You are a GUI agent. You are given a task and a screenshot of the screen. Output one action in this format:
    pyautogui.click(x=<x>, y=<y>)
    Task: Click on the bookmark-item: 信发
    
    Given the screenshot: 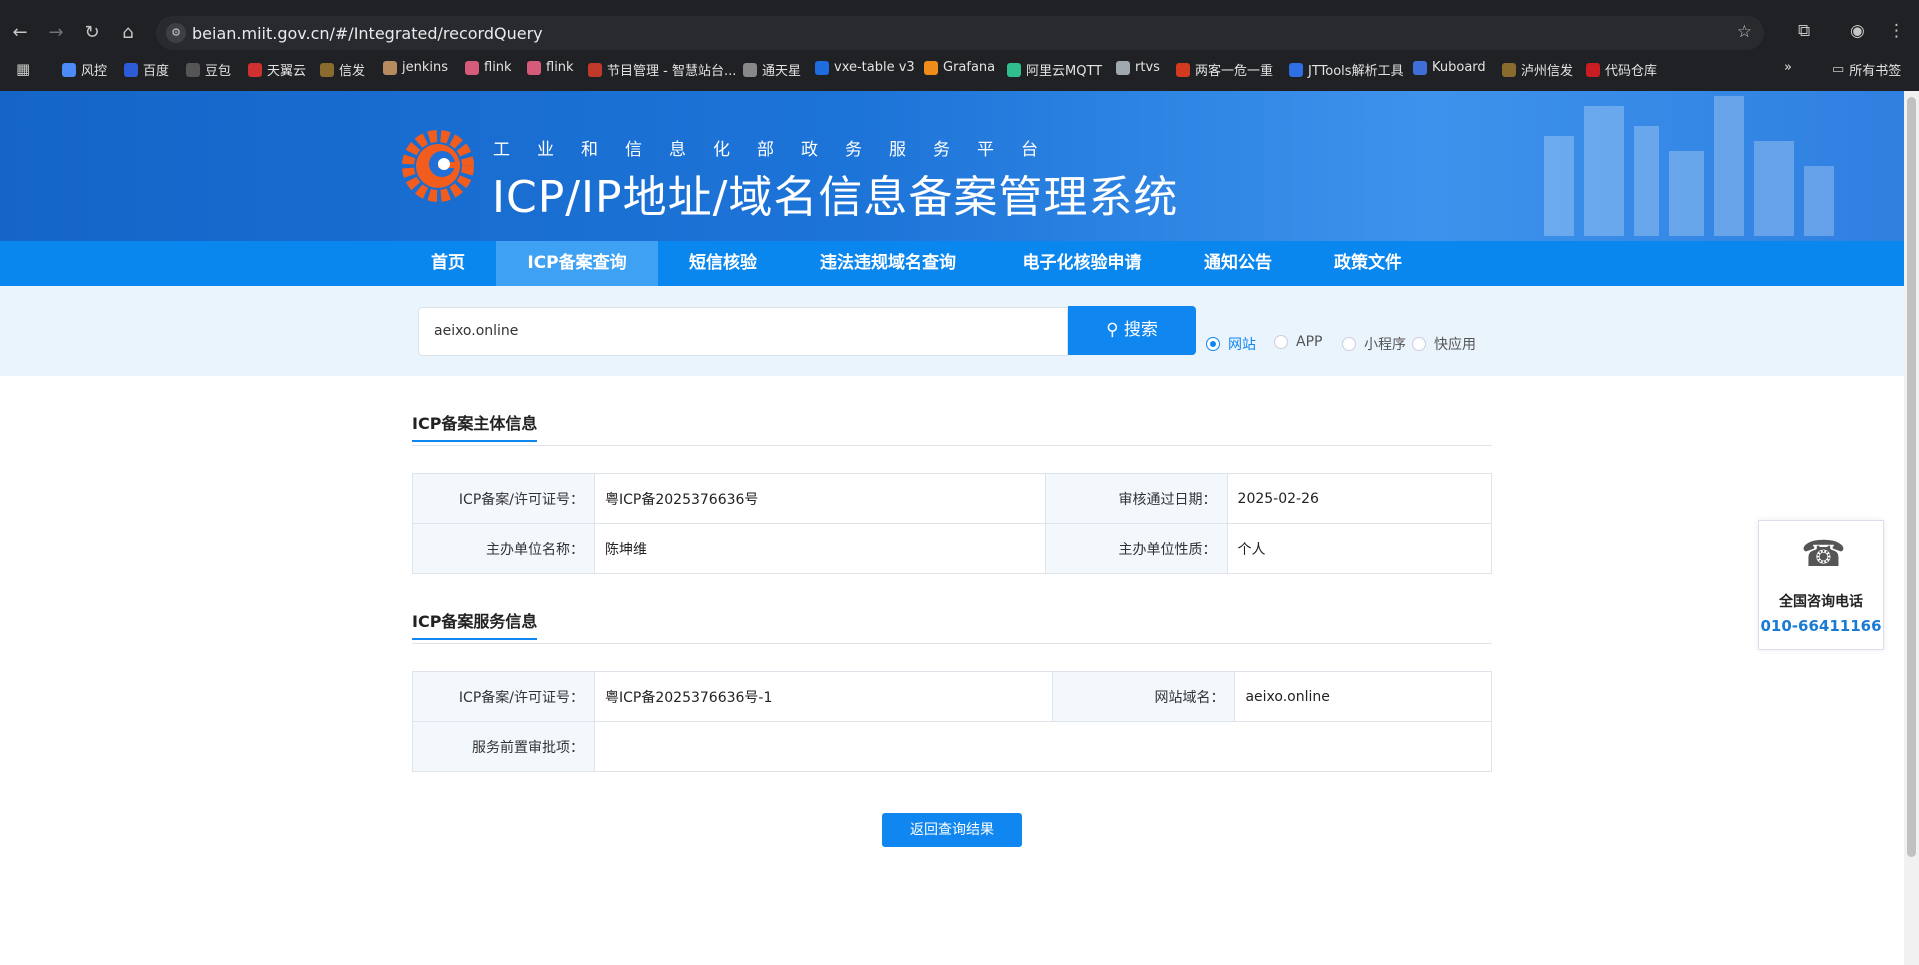 What is the action you would take?
    pyautogui.click(x=342, y=69)
    